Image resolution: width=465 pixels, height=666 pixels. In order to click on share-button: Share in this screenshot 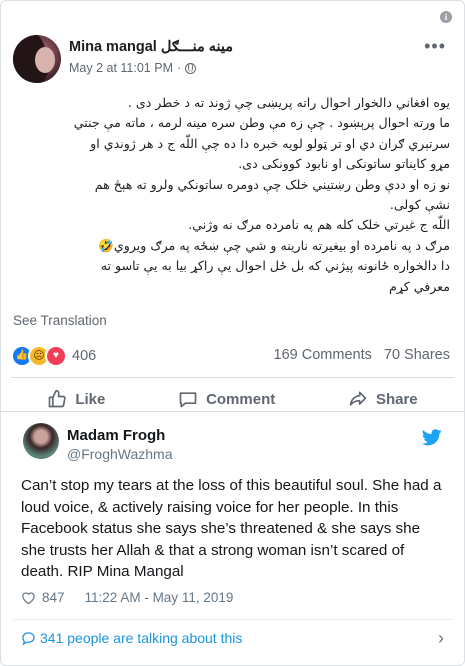, I will do `click(383, 399)`.